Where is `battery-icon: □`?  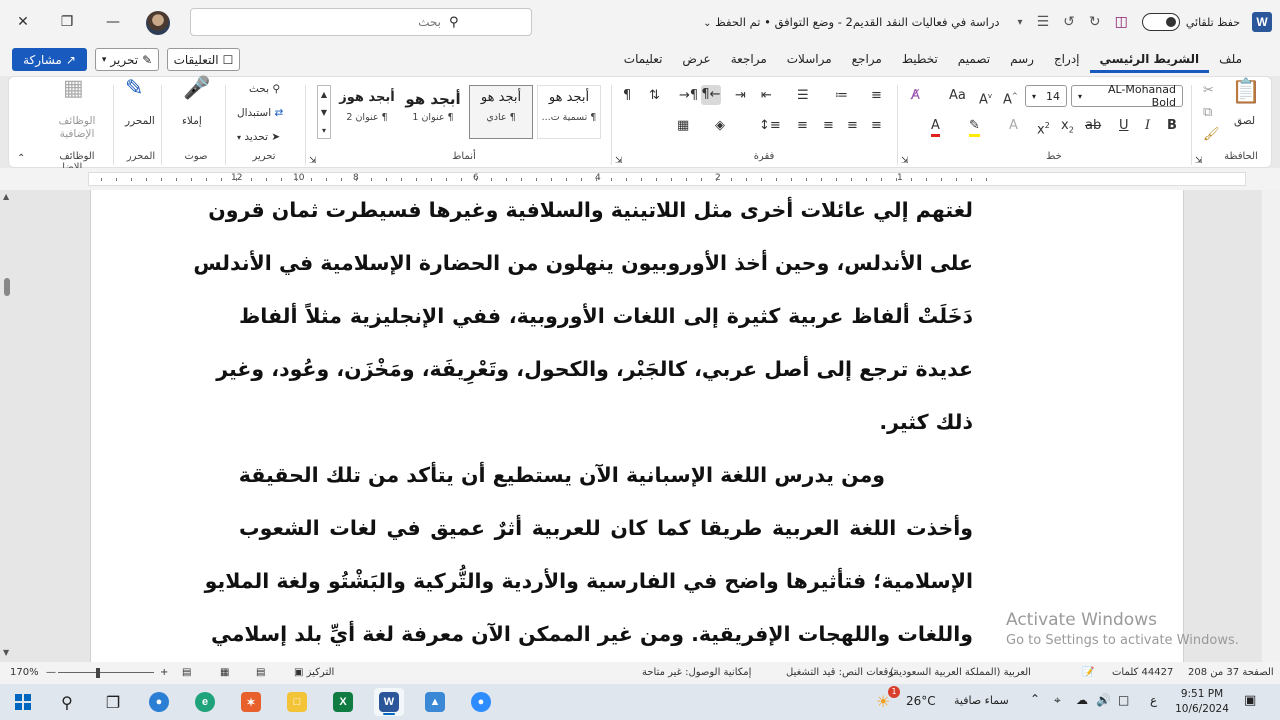
battery-icon: □ is located at coordinates (1123, 700).